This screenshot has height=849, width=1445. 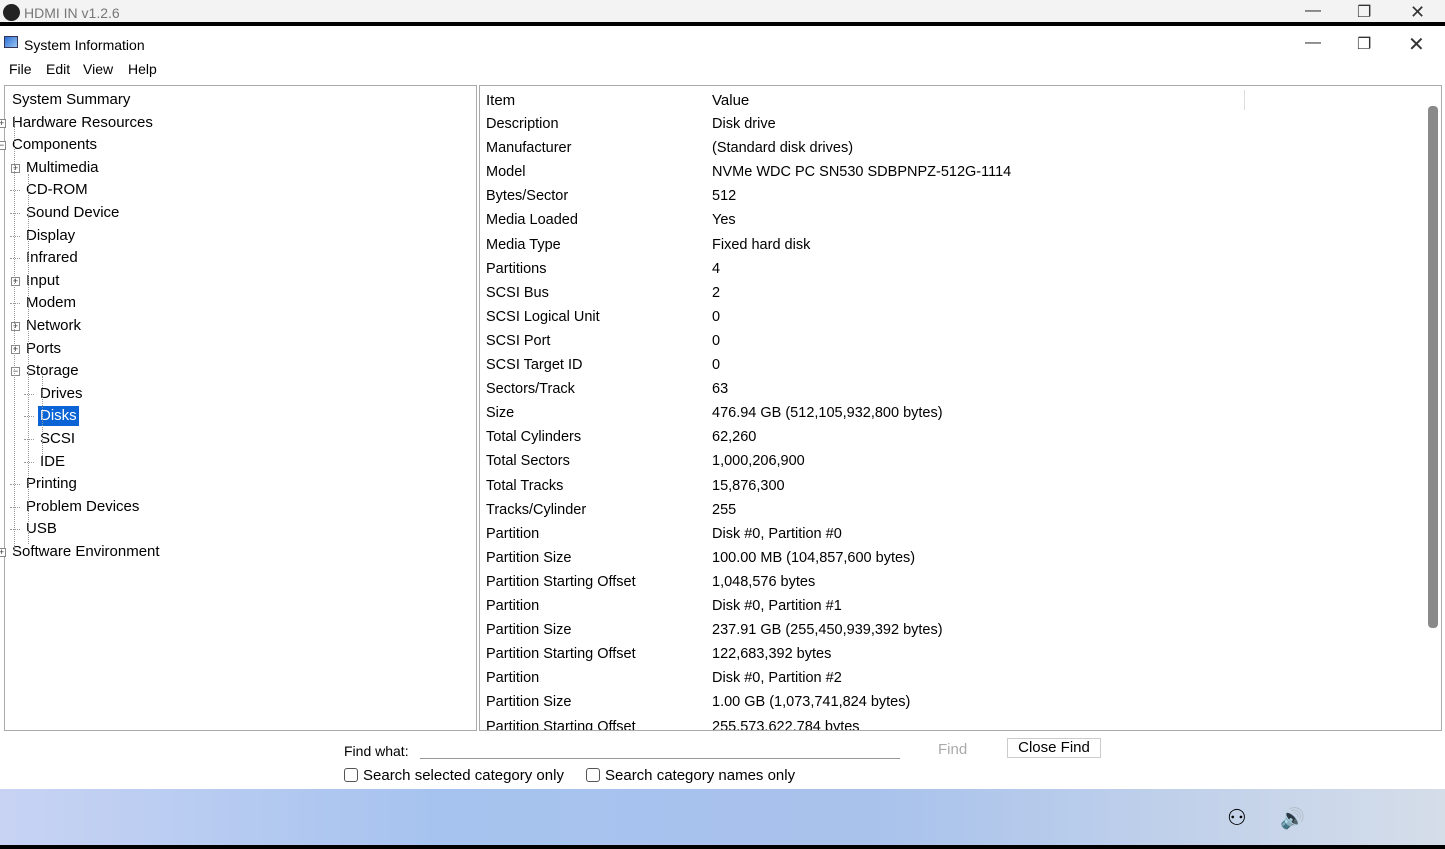 What do you see at coordinates (42, 281) in the screenshot?
I see `tree-item-input: Input` at bounding box center [42, 281].